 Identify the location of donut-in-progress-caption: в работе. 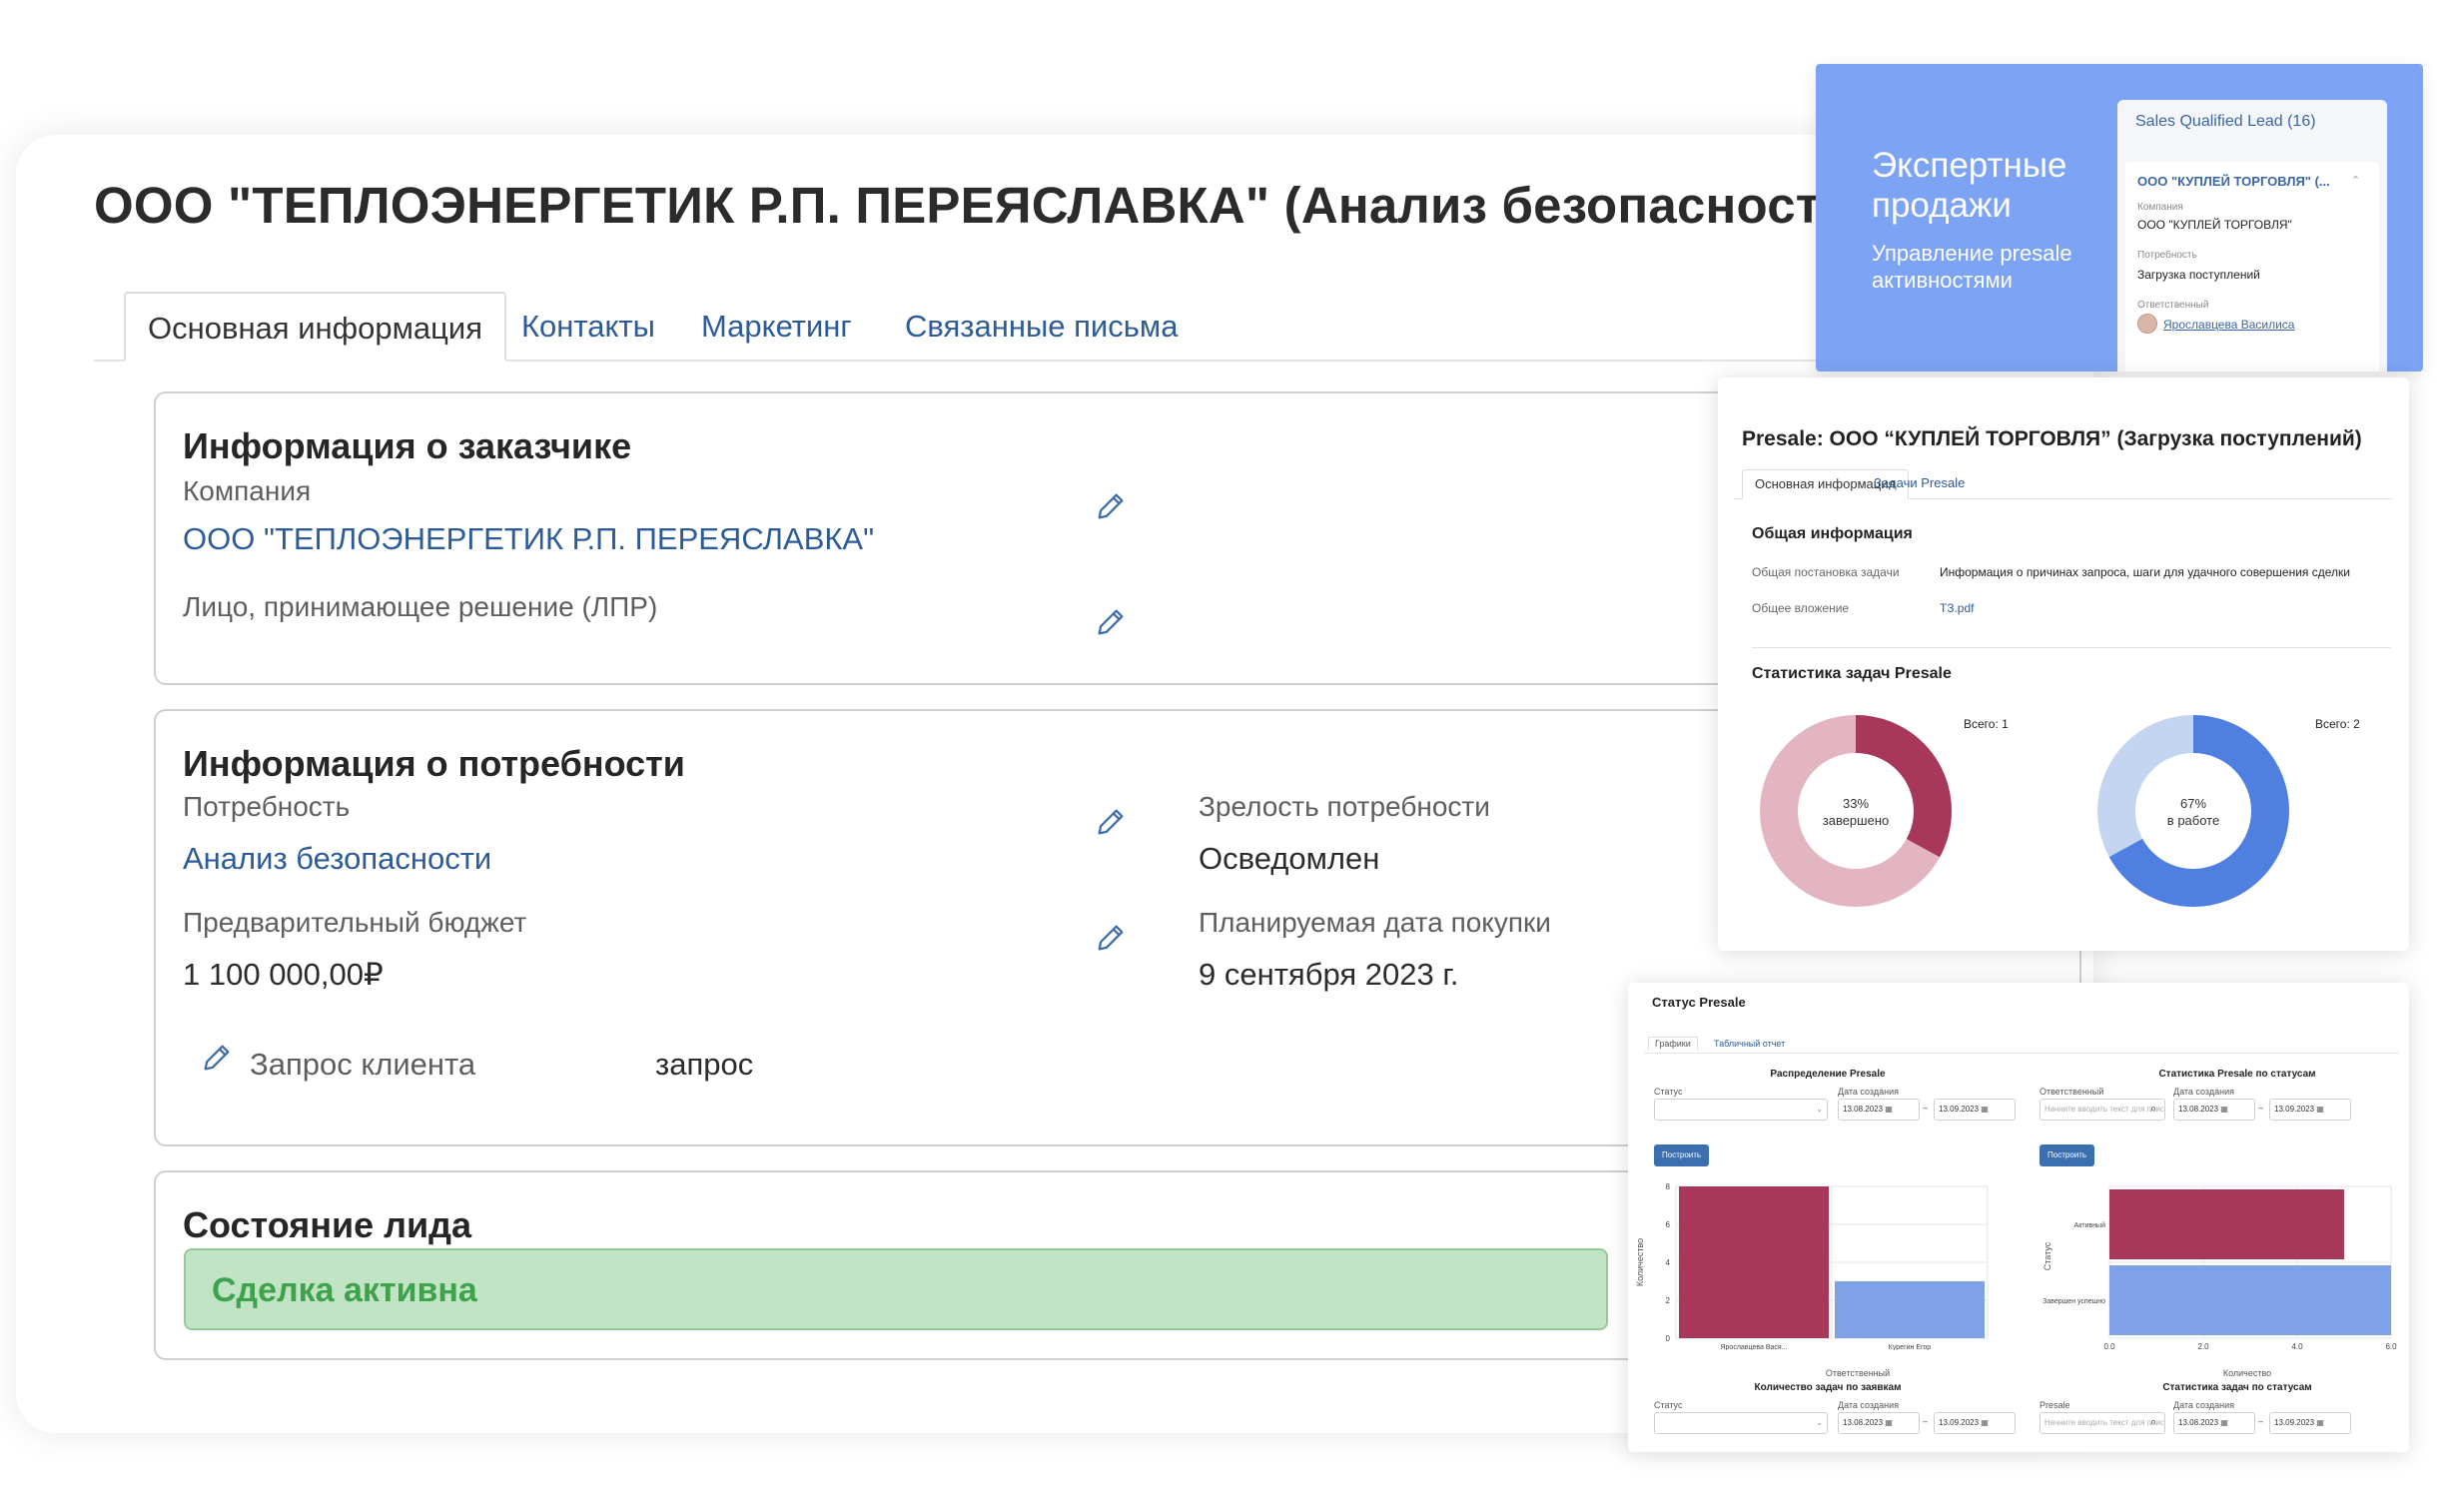
(2193, 820).